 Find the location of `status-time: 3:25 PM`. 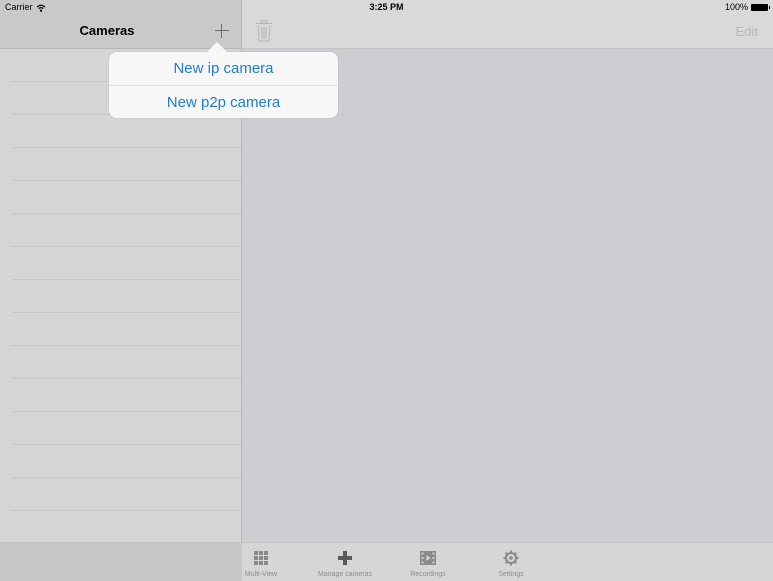

status-time: 3:25 PM is located at coordinates (386, 7).